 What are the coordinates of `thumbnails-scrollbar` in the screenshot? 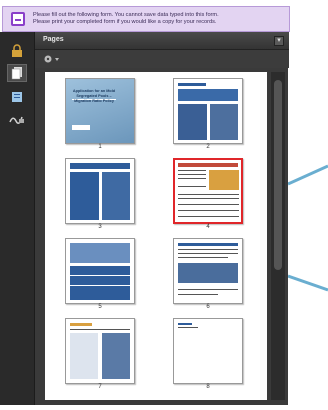 It's located at (278, 236).